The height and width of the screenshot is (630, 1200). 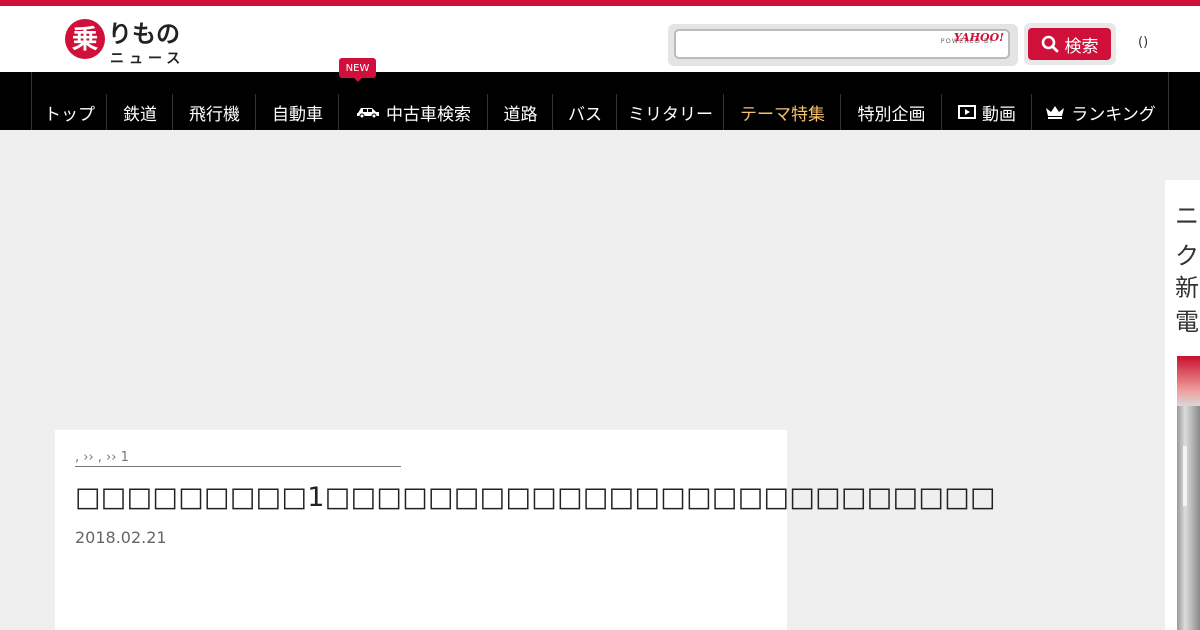 What do you see at coordinates (357, 70) in the screenshot?
I see `new-badge: NEW` at bounding box center [357, 70].